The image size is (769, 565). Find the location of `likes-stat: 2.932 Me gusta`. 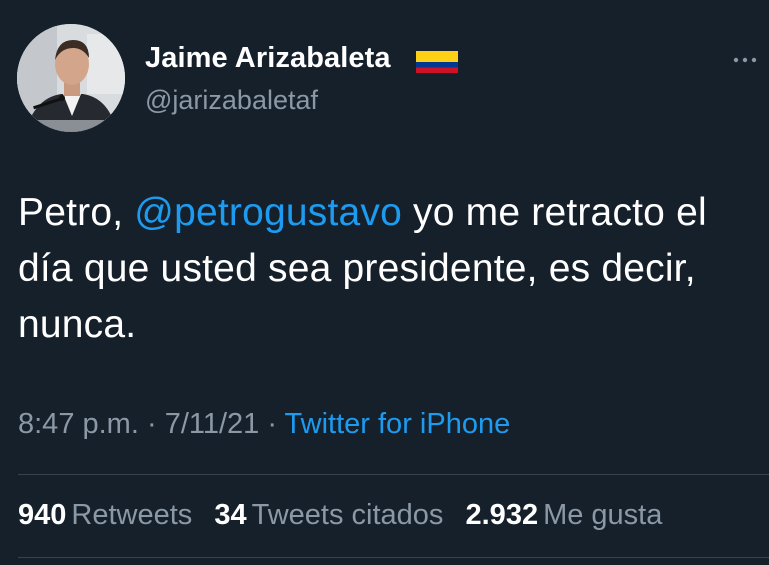

likes-stat: 2.932 Me gusta is located at coordinates (564, 515).